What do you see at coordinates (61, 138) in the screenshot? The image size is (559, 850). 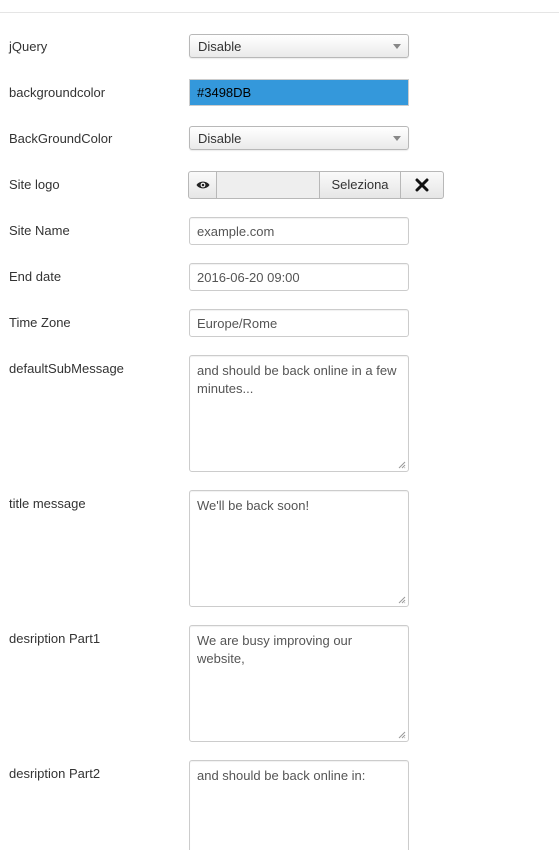 I see `background-color-select-label: BackGroundColor` at bounding box center [61, 138].